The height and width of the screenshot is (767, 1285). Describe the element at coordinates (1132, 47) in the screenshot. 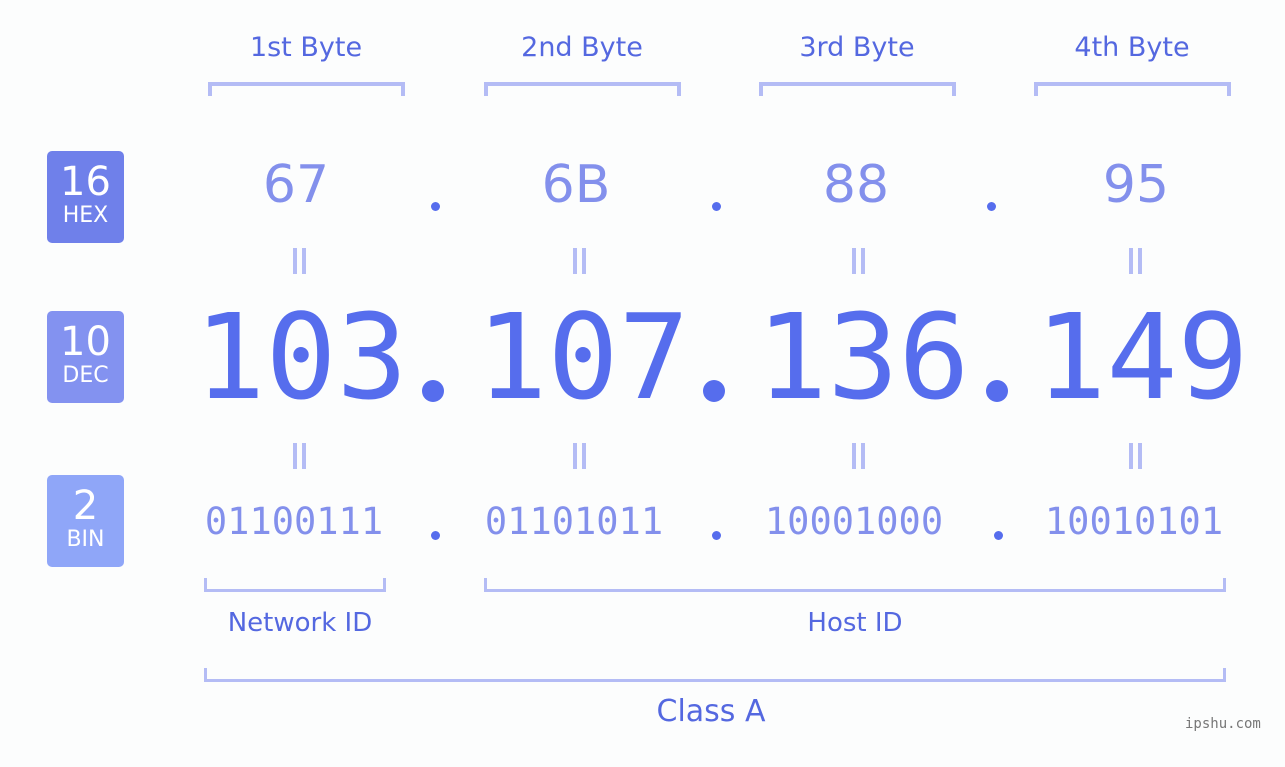

I see `byte-title-4: 4th Byte` at that location.